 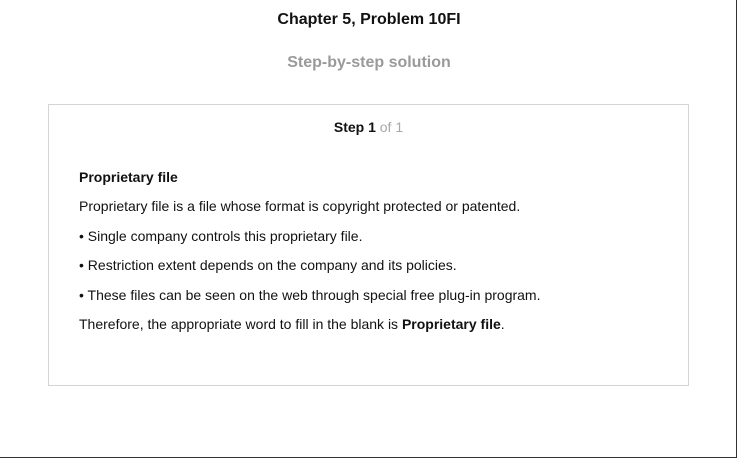 What do you see at coordinates (451, 323) in the screenshot?
I see `conclusion-answer: Proprietary file` at bounding box center [451, 323].